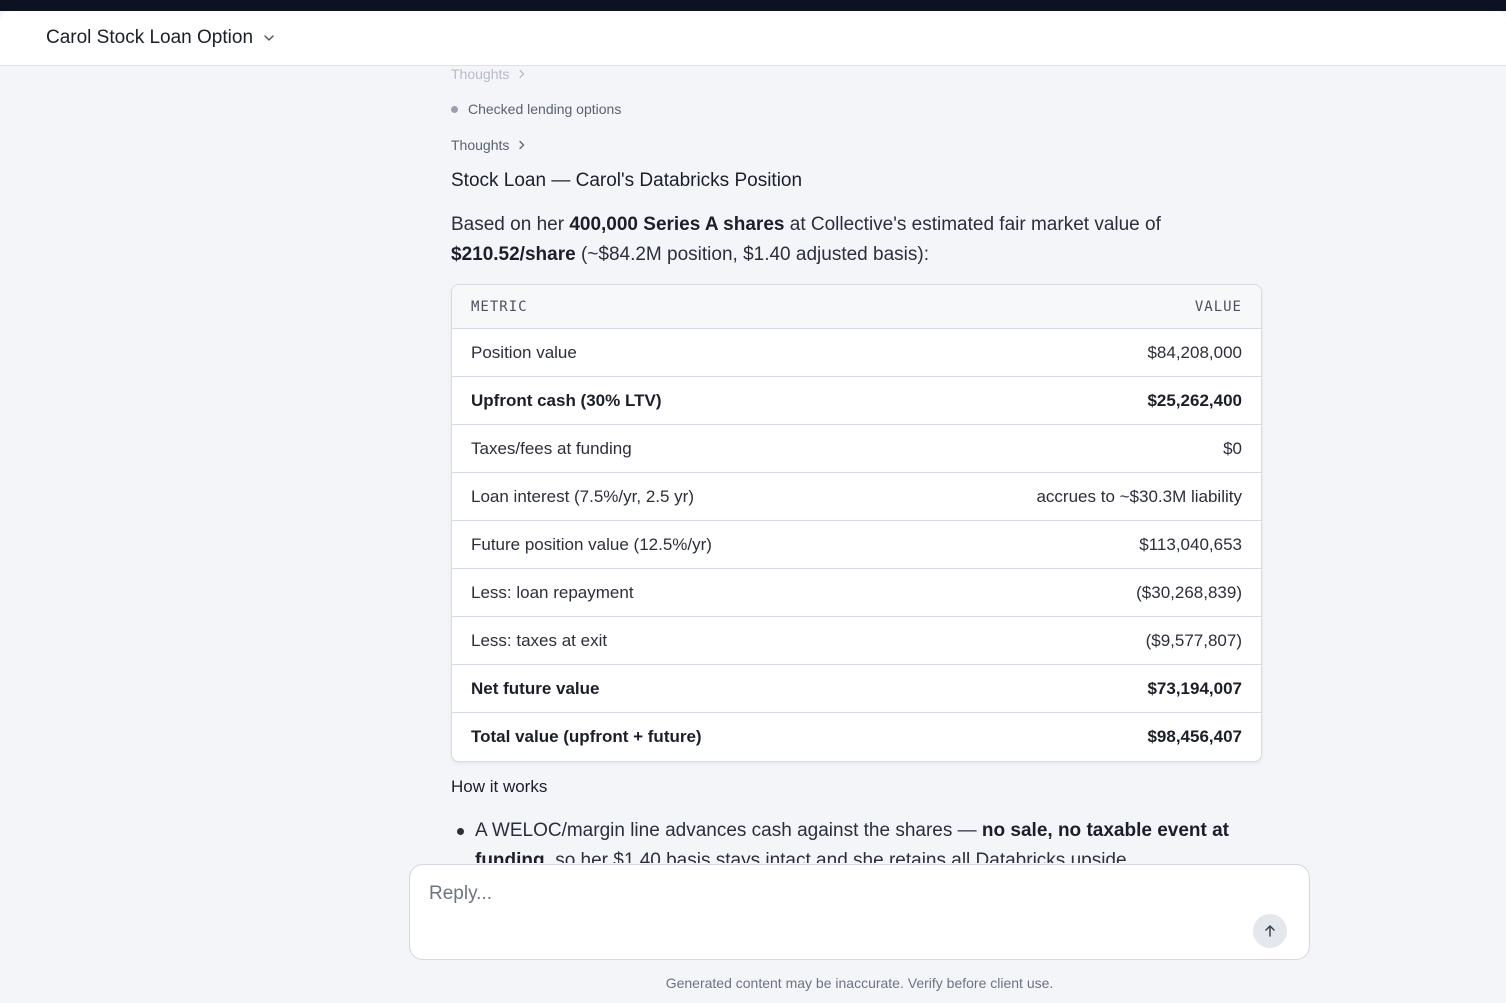 The height and width of the screenshot is (1003, 1506). I want to click on value-cell: $73,194,007, so click(1194, 688).